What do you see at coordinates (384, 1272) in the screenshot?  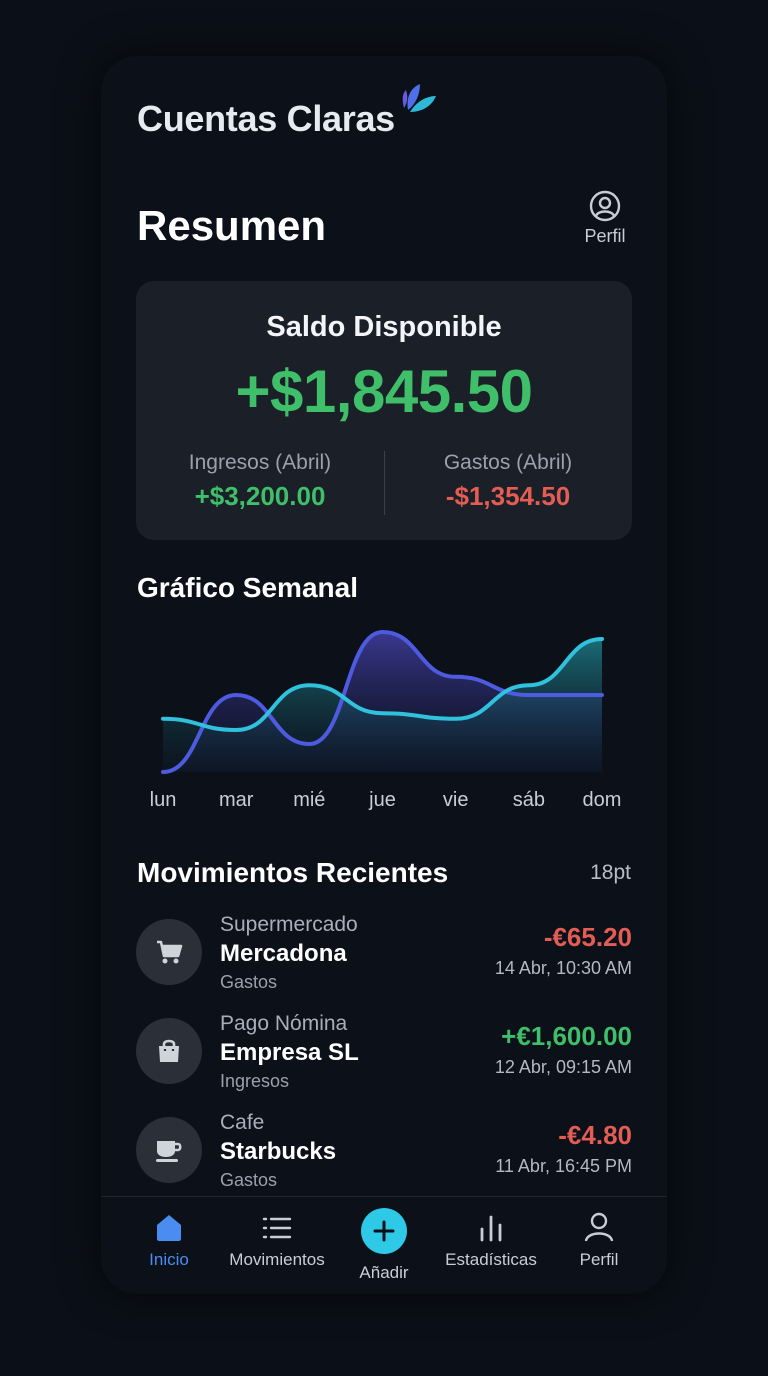 I see `nav-add-label: Añadir` at bounding box center [384, 1272].